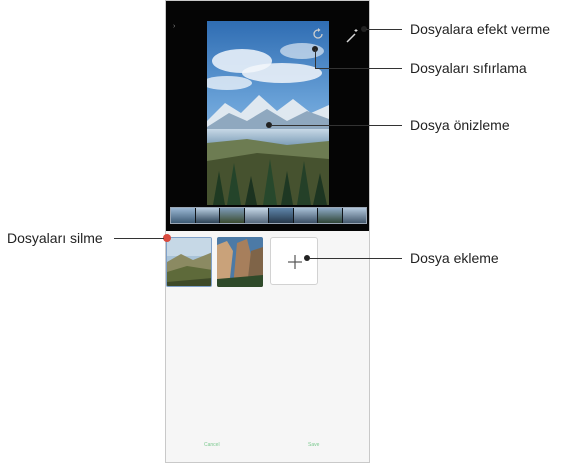  What do you see at coordinates (355, 258) in the screenshot?
I see `add-leader-line` at bounding box center [355, 258].